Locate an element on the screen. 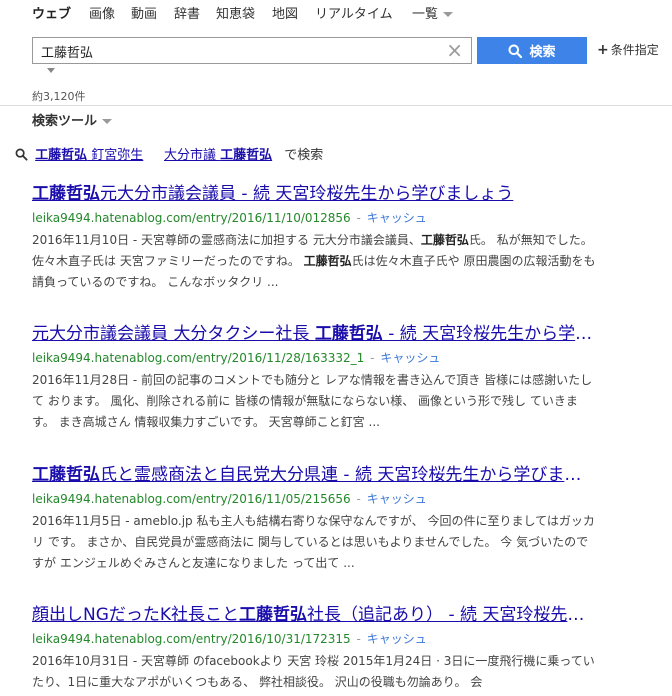  search-input is located at coordinates (241, 51).